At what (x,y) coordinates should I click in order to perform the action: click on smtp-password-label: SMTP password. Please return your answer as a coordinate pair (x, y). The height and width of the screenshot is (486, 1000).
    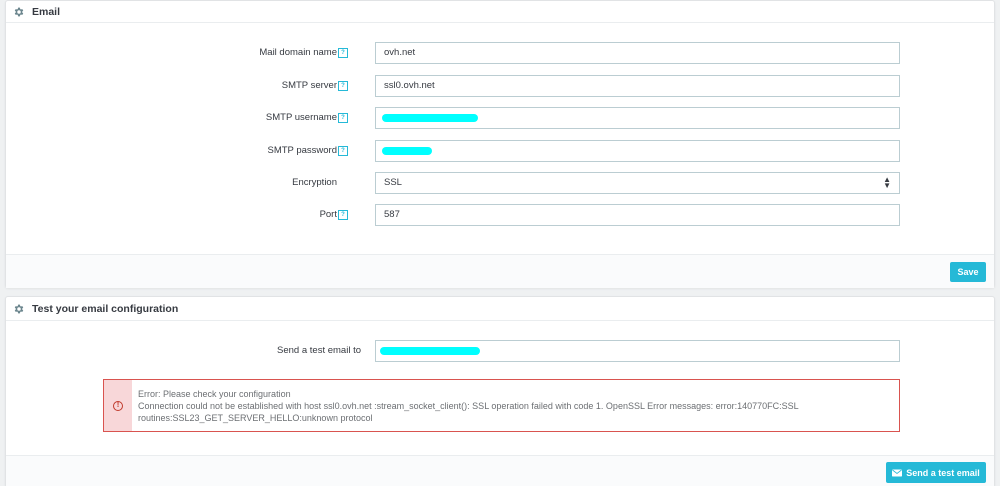
    Looking at the image, I should click on (302, 150).